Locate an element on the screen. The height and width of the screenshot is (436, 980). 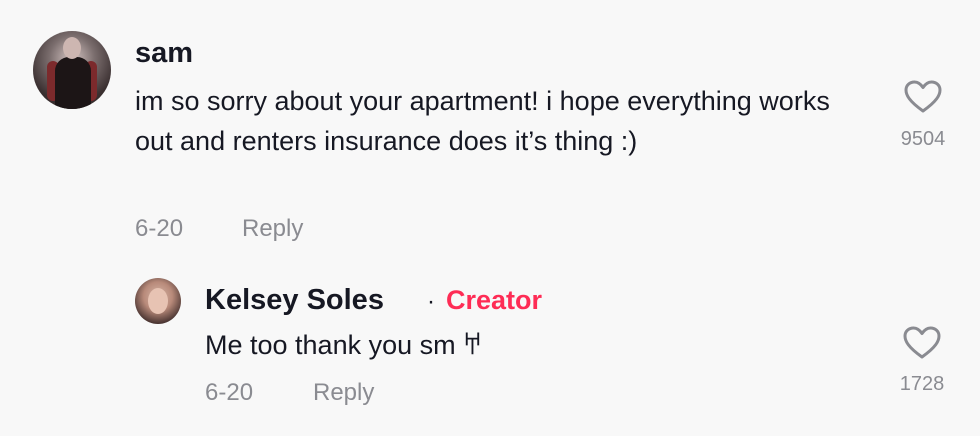
comment-username: sam is located at coordinates (164, 53).